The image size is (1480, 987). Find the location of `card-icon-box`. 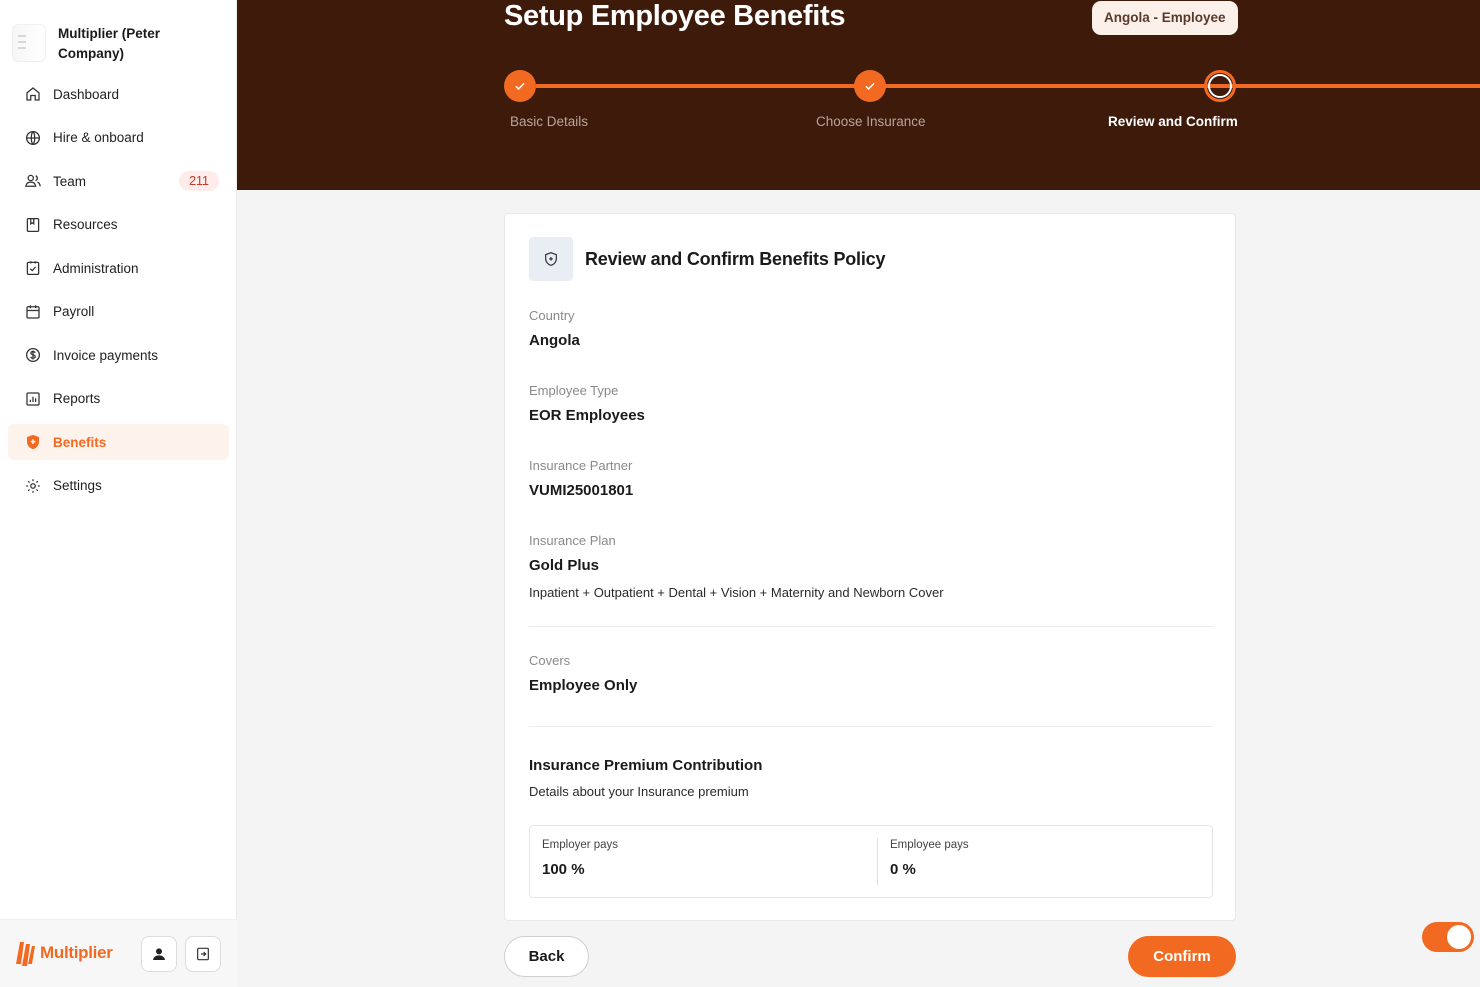

card-icon-box is located at coordinates (551, 259).